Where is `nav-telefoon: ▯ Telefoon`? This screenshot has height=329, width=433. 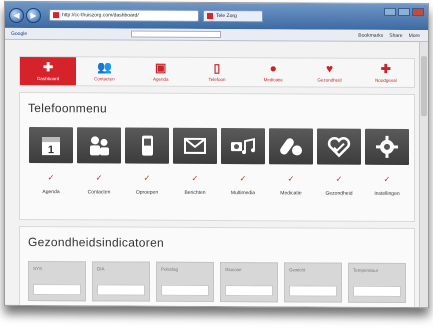 nav-telefoon: ▯ Telefoon is located at coordinates (217, 72).